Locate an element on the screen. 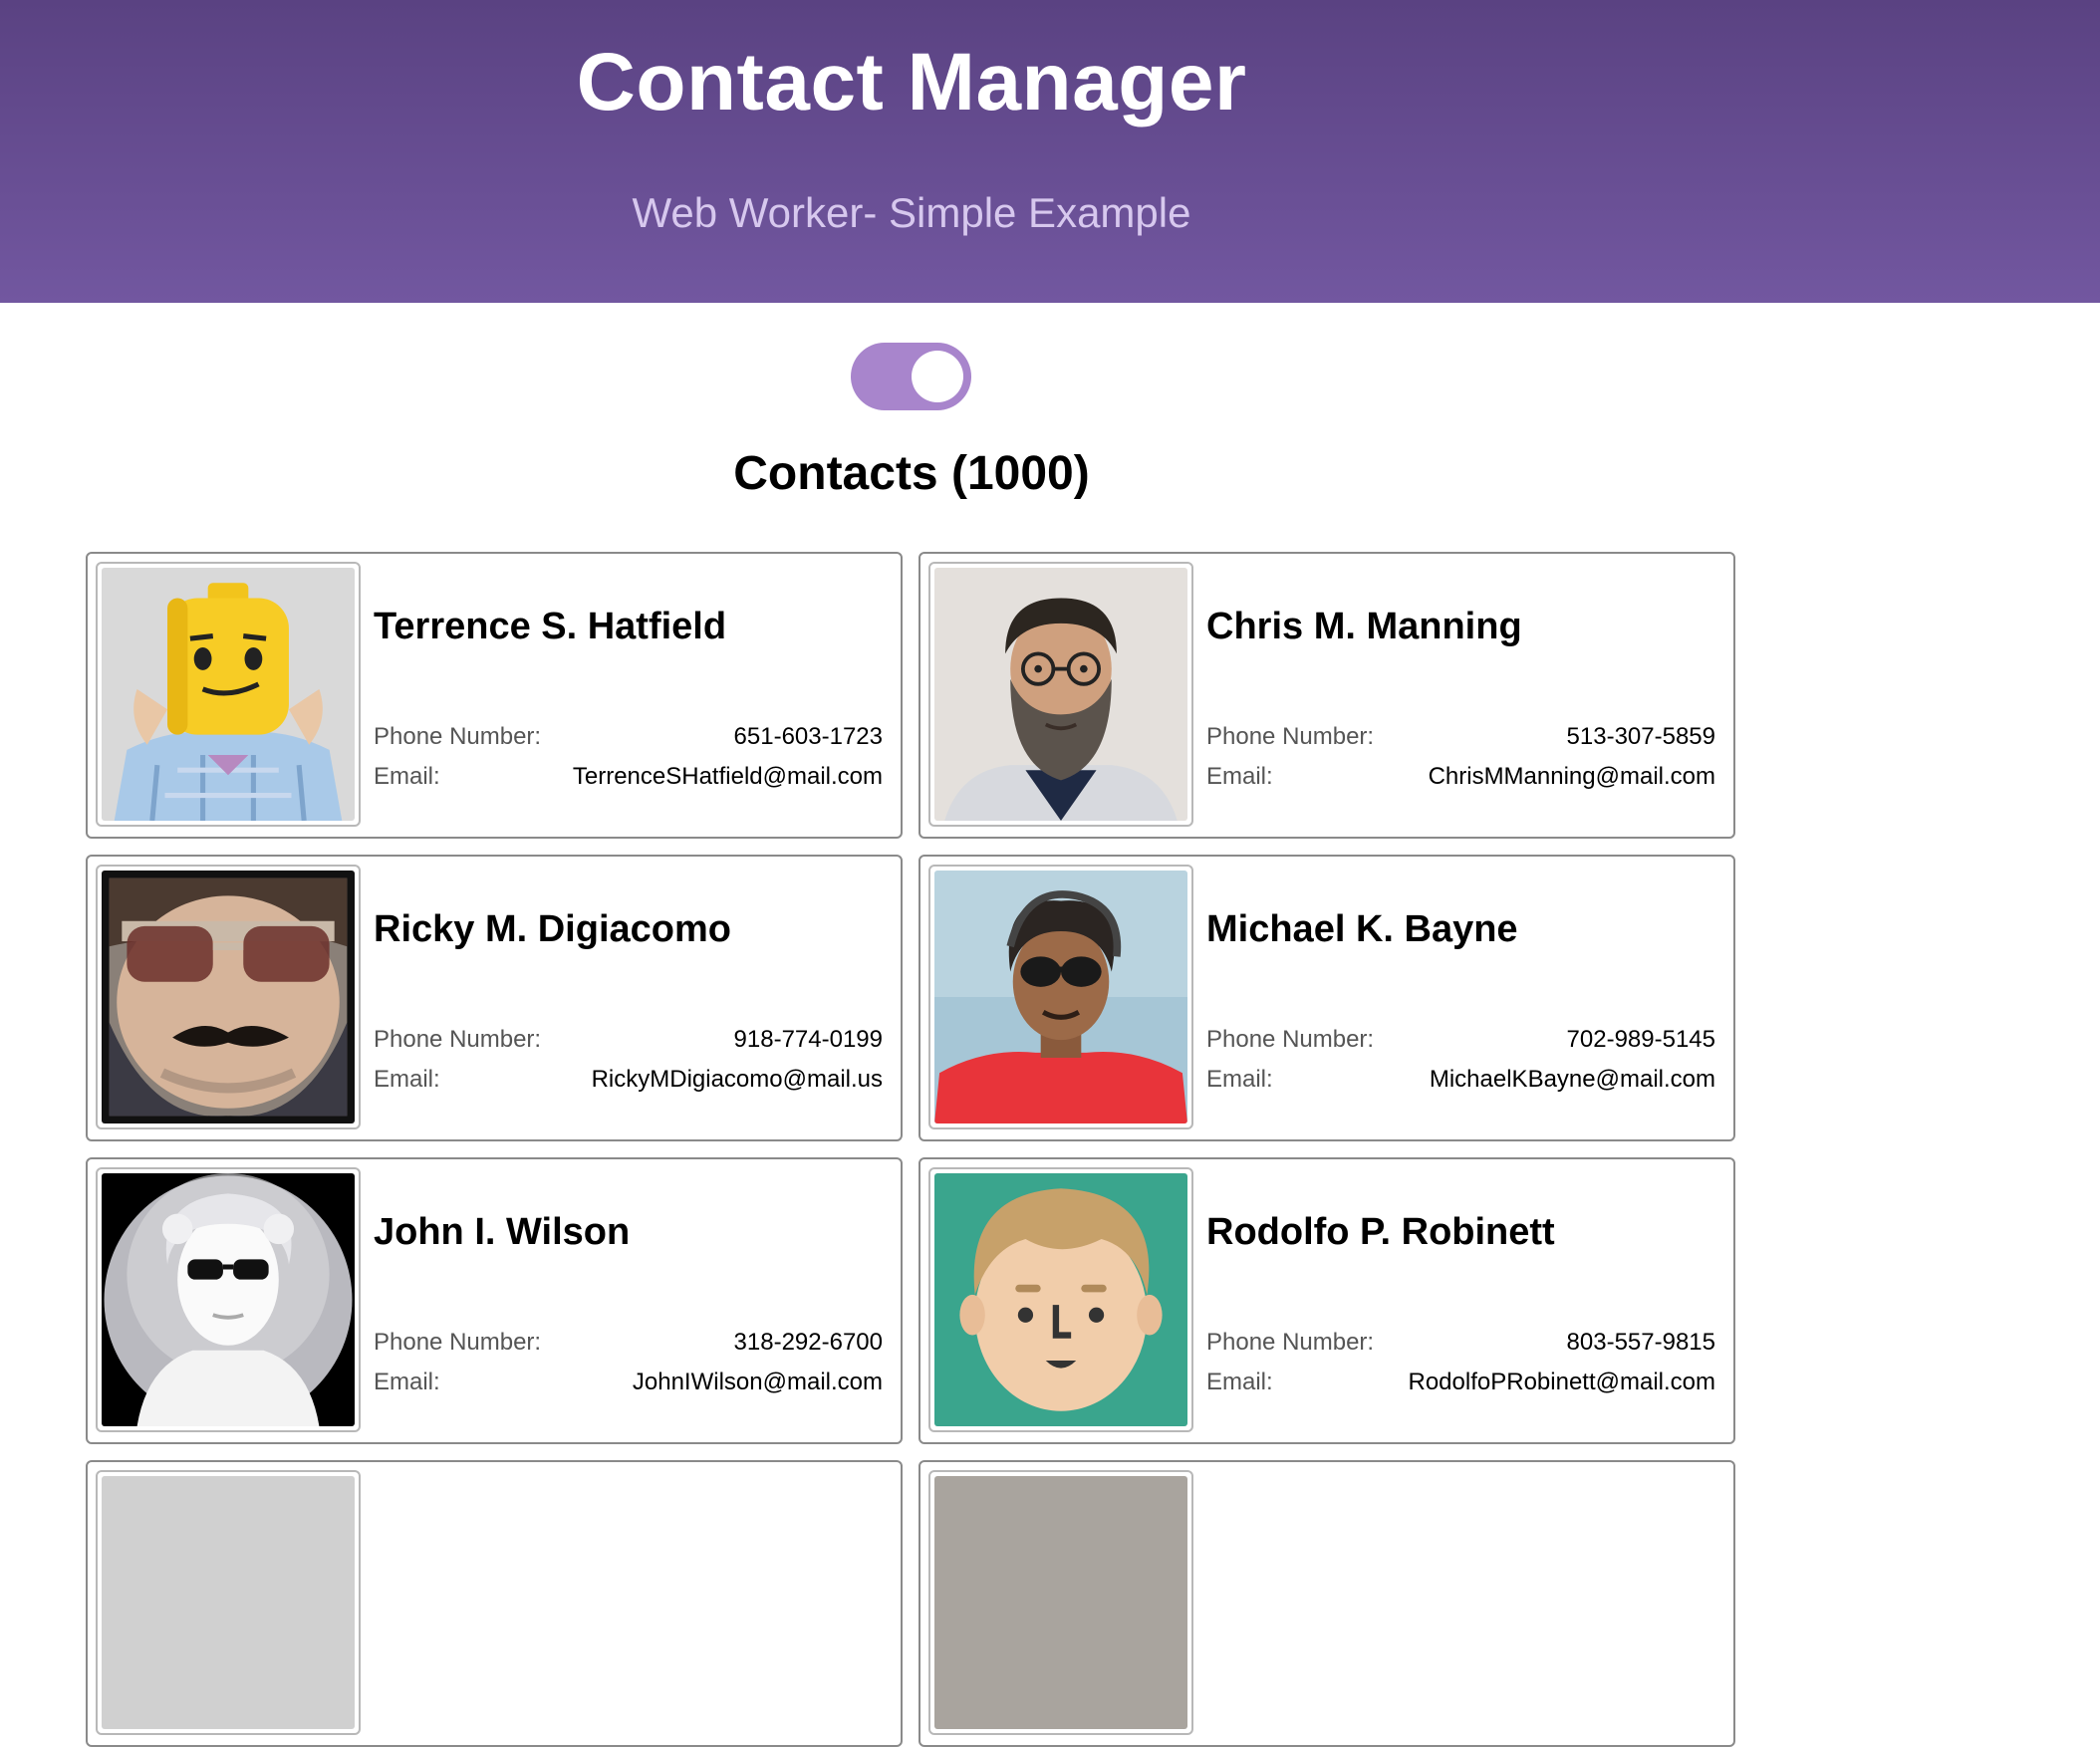 This screenshot has height=1747, width=2100. contact-name: Rodolfo P. Robinett is located at coordinates (1380, 1232).